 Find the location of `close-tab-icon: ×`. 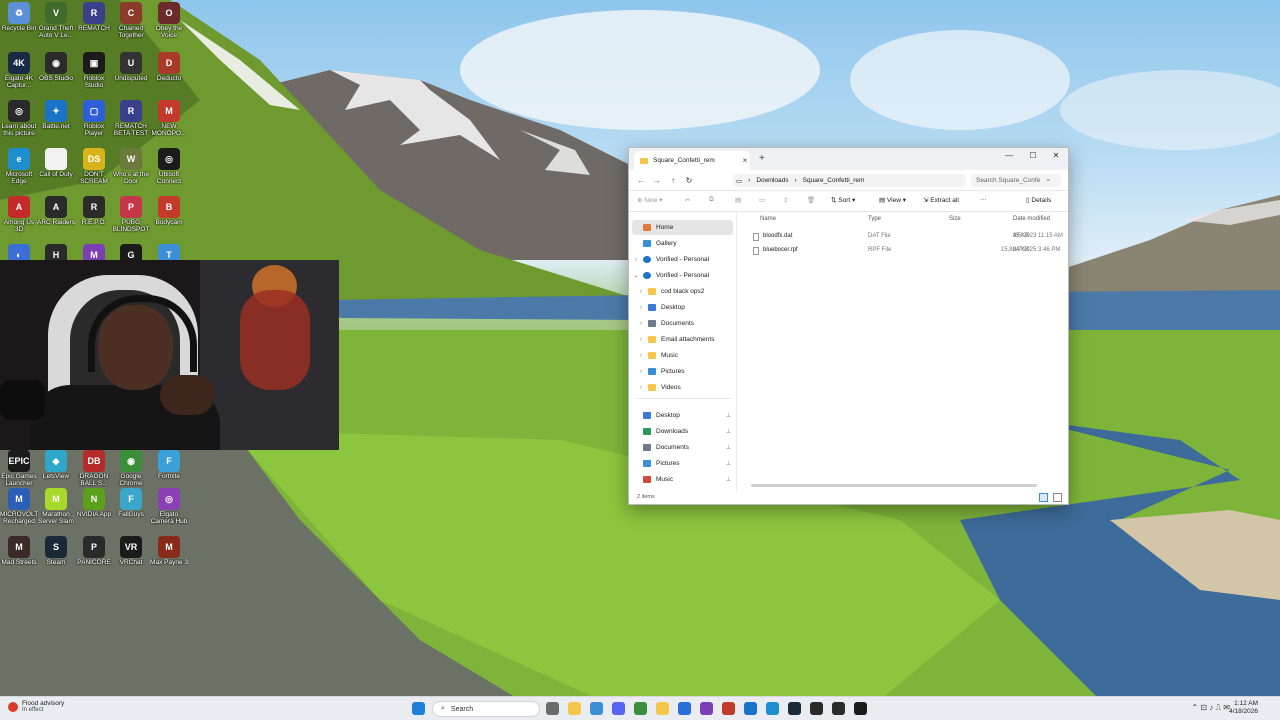

close-tab-icon: × is located at coordinates (745, 160).